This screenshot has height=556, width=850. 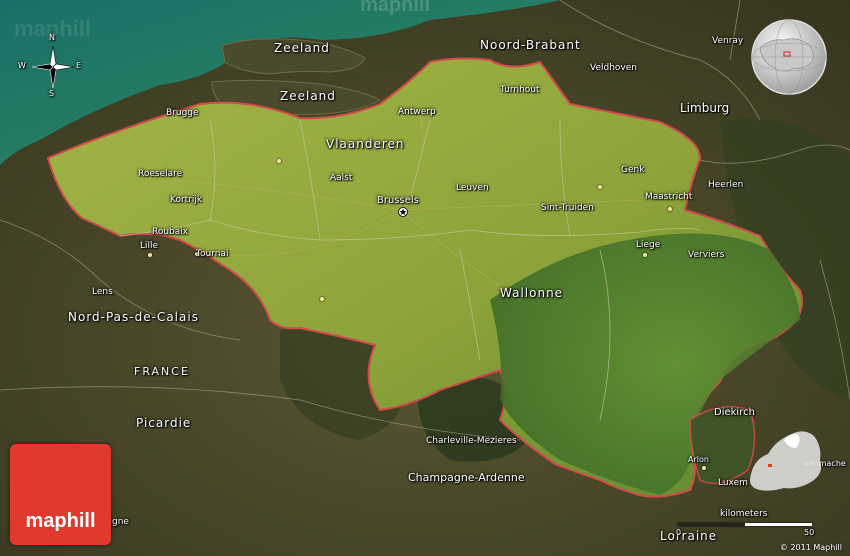 I want to click on city-label-lille: Lille, so click(x=149, y=246).